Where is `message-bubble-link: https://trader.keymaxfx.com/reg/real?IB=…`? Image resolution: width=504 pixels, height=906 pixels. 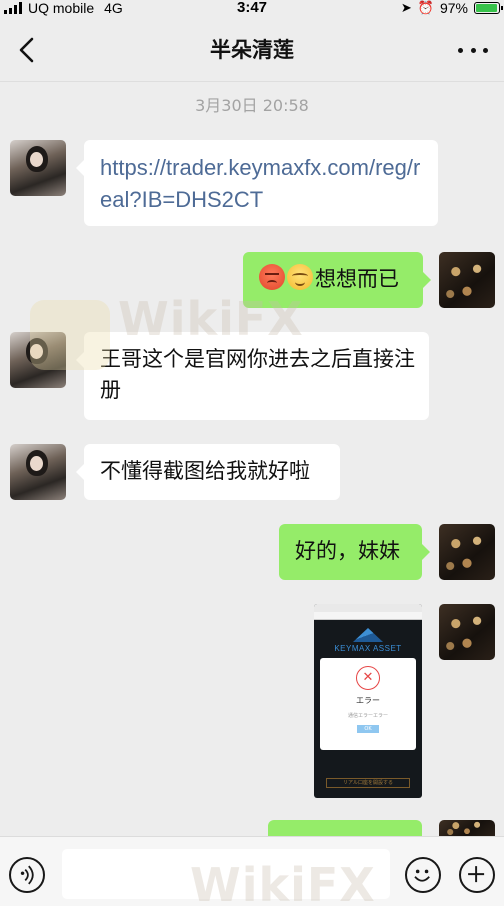
message-bubble-link: https://trader.keymaxfx.com/reg/real?IB=… is located at coordinates (257, 183).